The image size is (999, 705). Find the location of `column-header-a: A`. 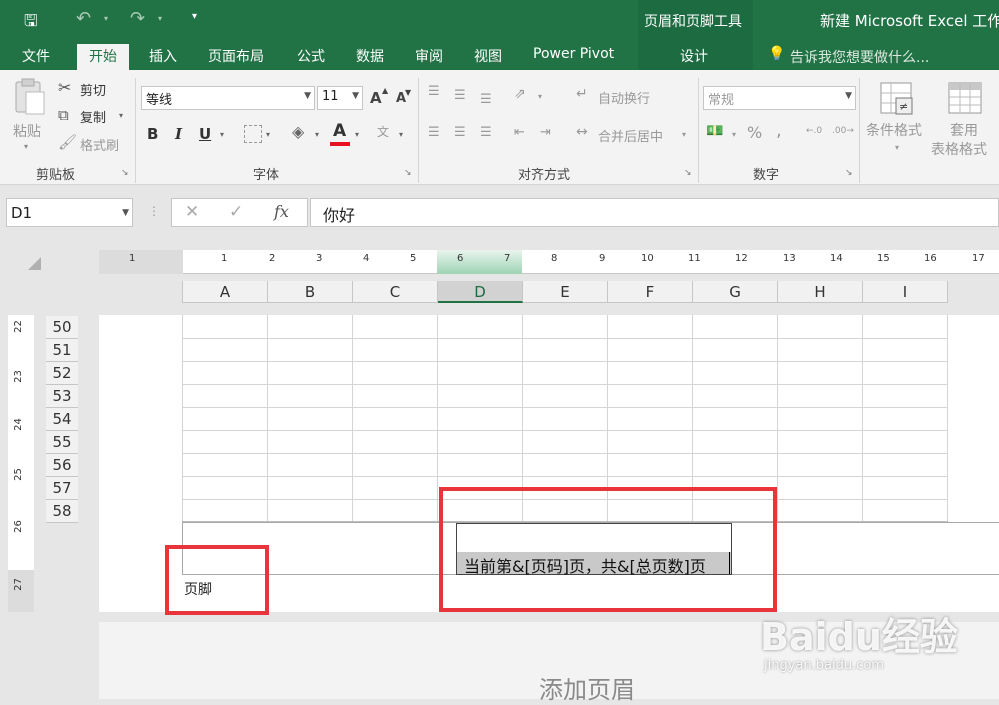

column-header-a: A is located at coordinates (225, 292).